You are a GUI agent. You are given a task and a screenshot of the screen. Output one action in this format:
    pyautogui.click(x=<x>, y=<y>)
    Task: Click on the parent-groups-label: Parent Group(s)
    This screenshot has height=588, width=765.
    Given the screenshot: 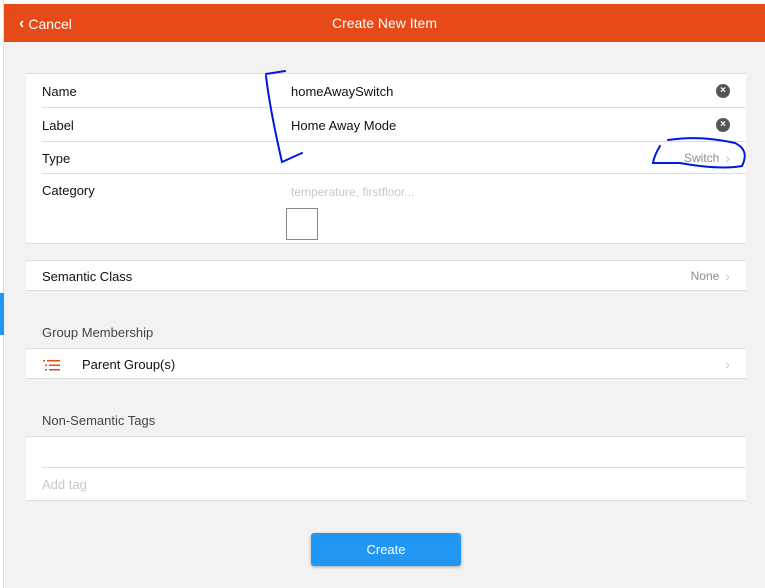 What is the action you would take?
    pyautogui.click(x=129, y=364)
    